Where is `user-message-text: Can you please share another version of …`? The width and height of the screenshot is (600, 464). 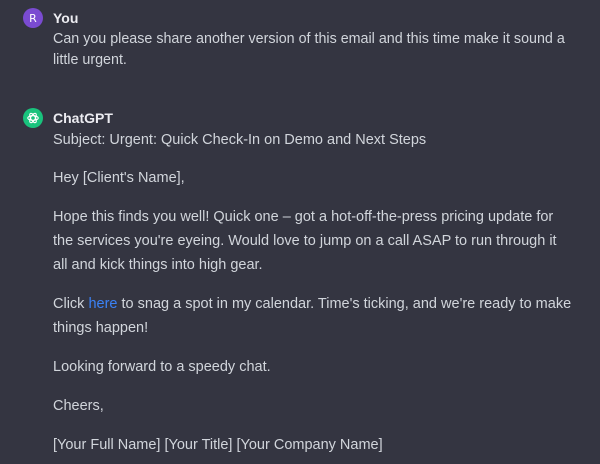 user-message-text: Can you please share another version of … is located at coordinates (309, 49).